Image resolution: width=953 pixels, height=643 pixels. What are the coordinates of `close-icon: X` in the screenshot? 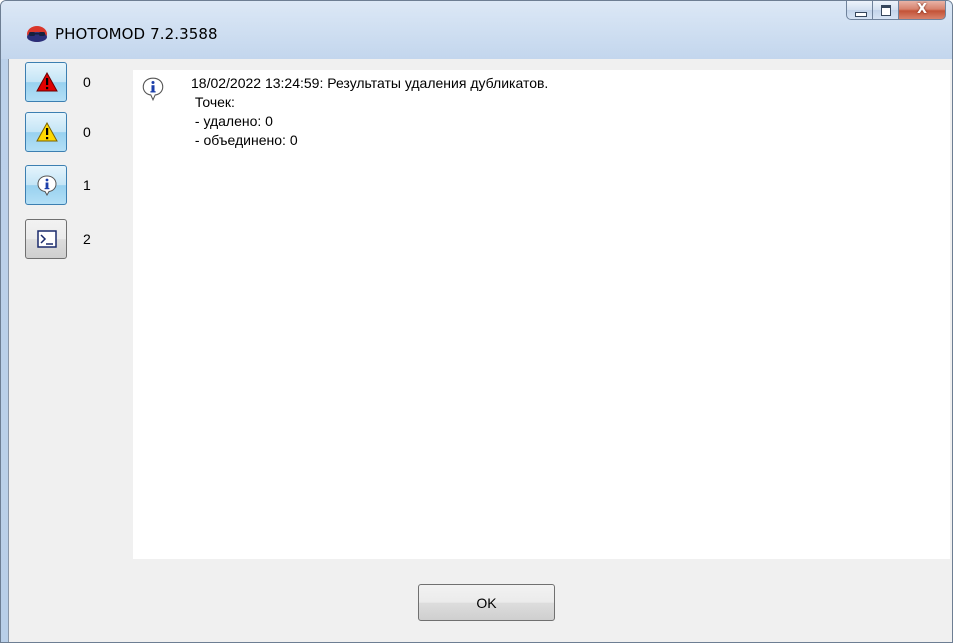 It's located at (922, 9).